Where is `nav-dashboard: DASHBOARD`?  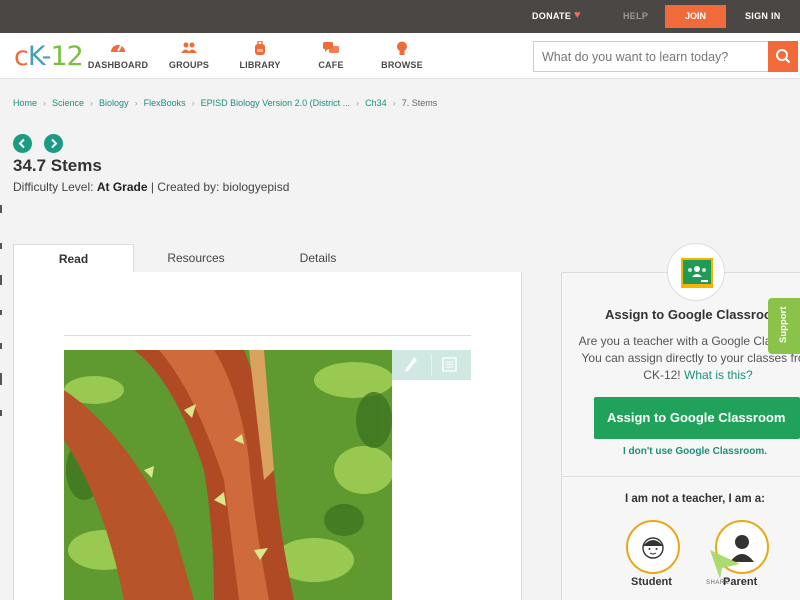
nav-dashboard: DASHBOARD is located at coordinates (118, 55).